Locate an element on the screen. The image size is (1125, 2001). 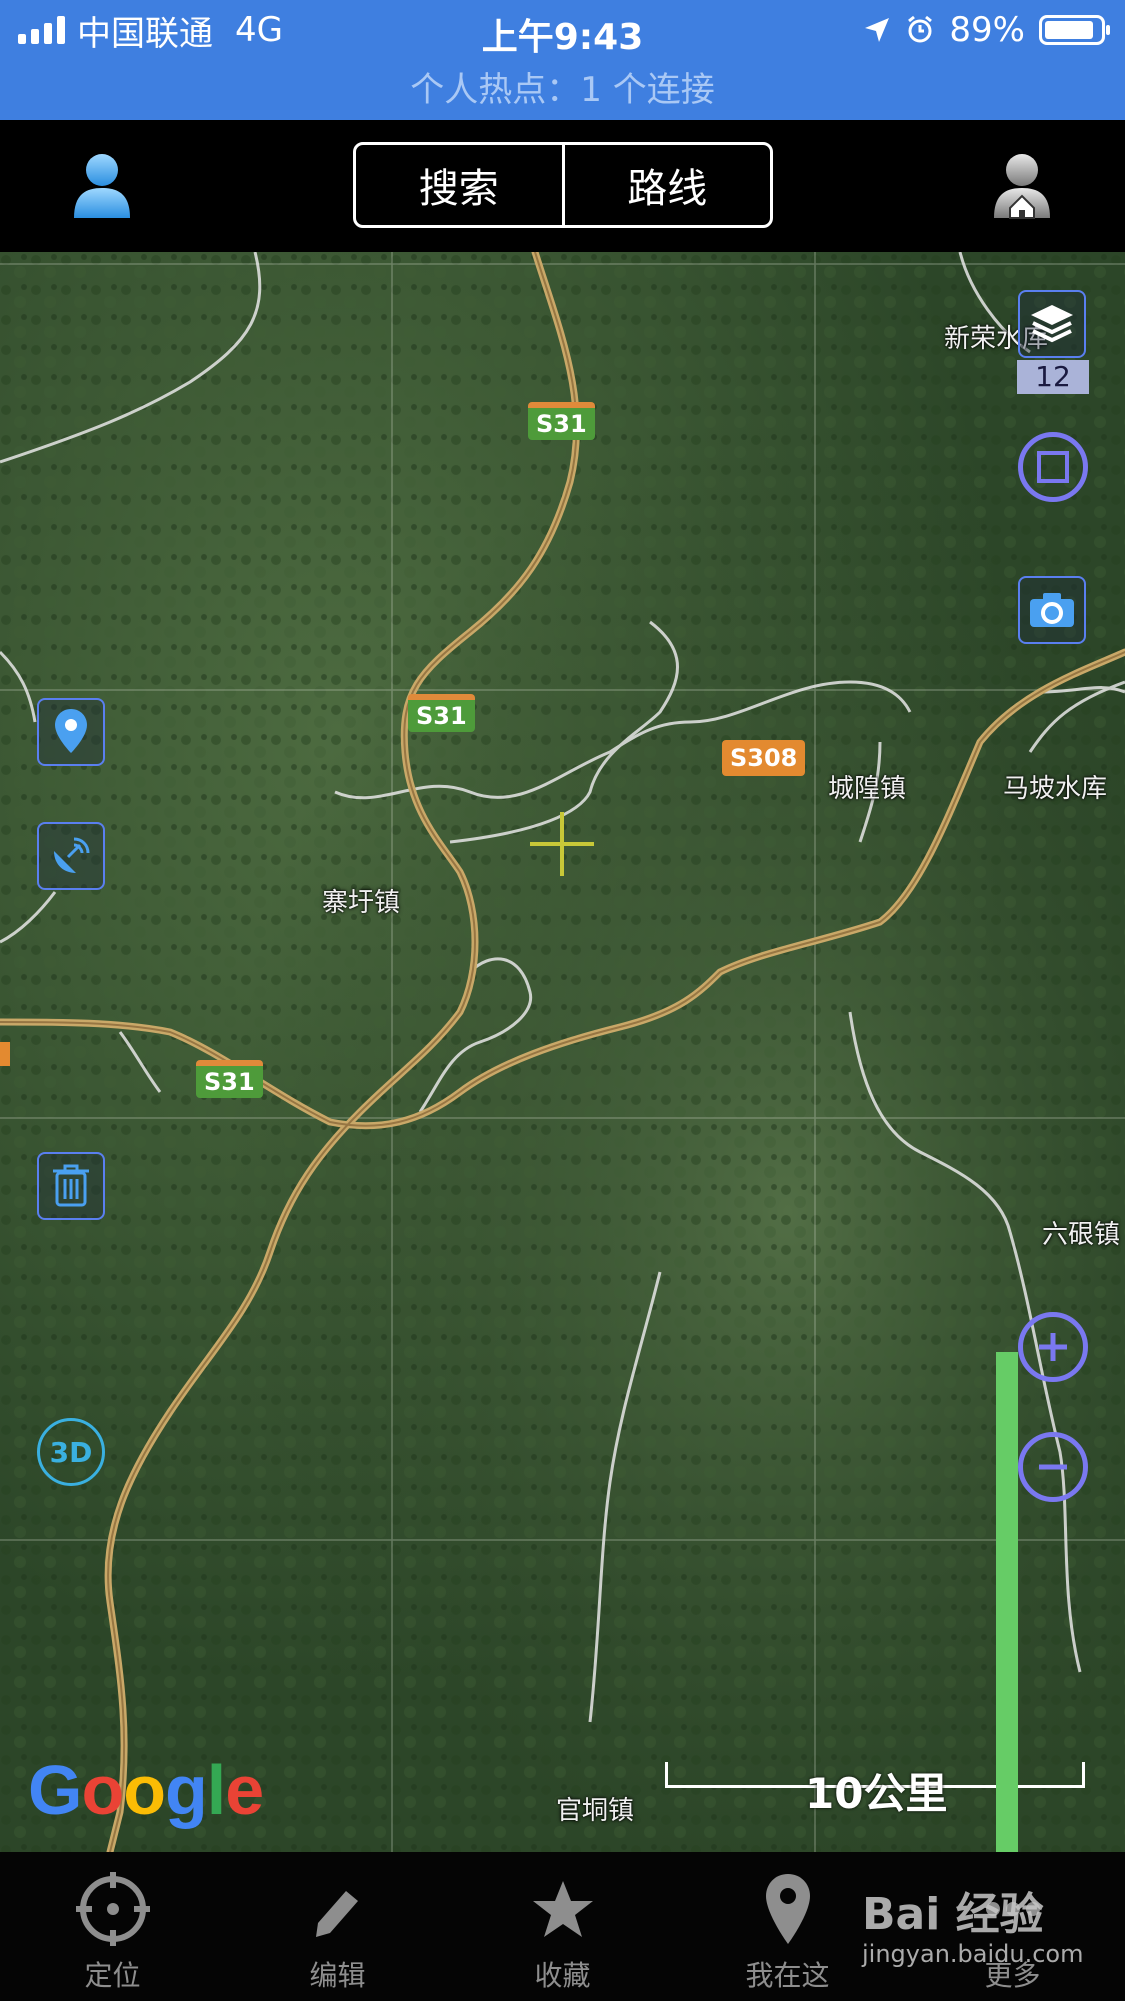
trash-icon is located at coordinates (71, 1185).